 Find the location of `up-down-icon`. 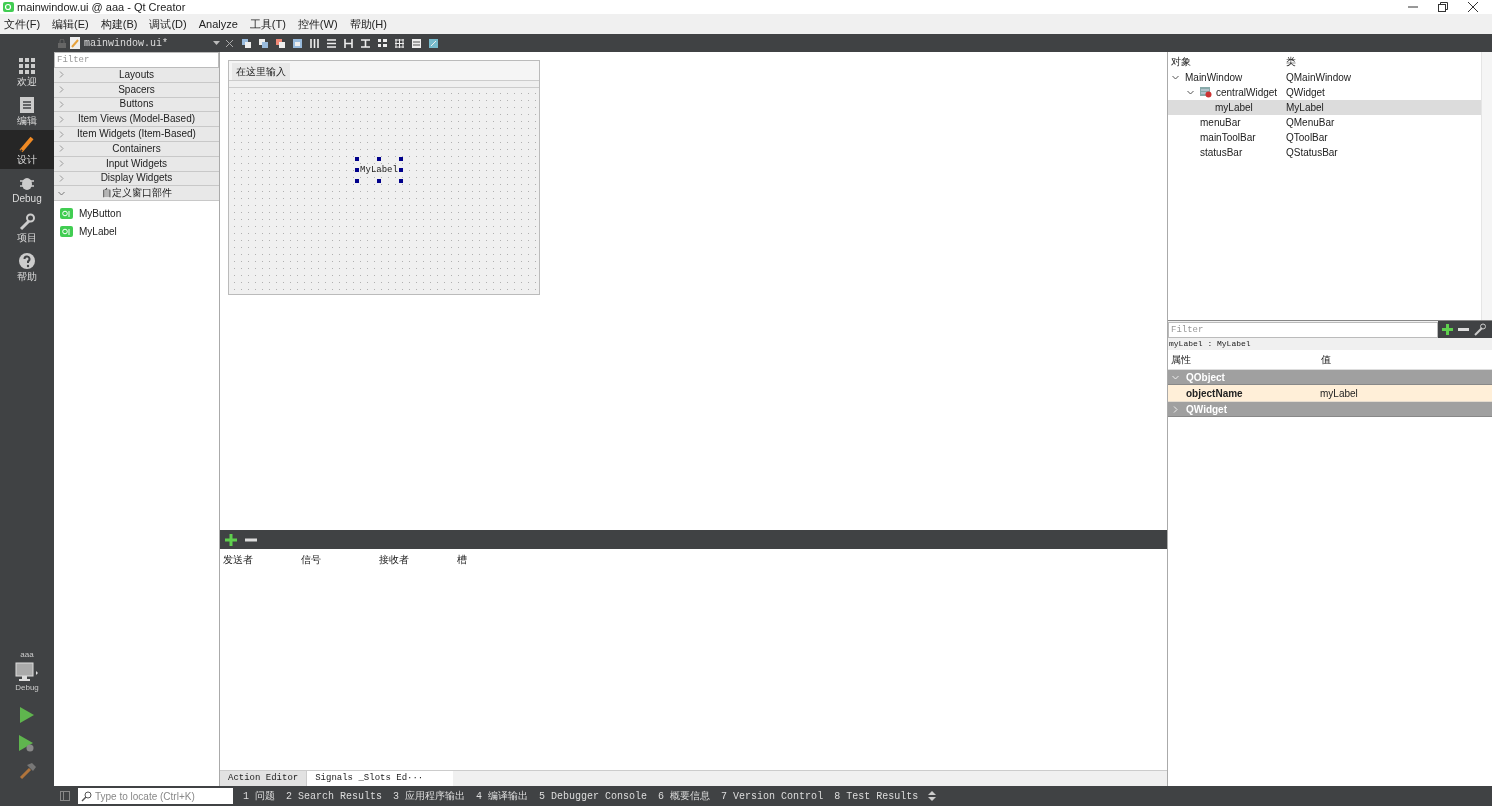

up-down-icon is located at coordinates (932, 796).